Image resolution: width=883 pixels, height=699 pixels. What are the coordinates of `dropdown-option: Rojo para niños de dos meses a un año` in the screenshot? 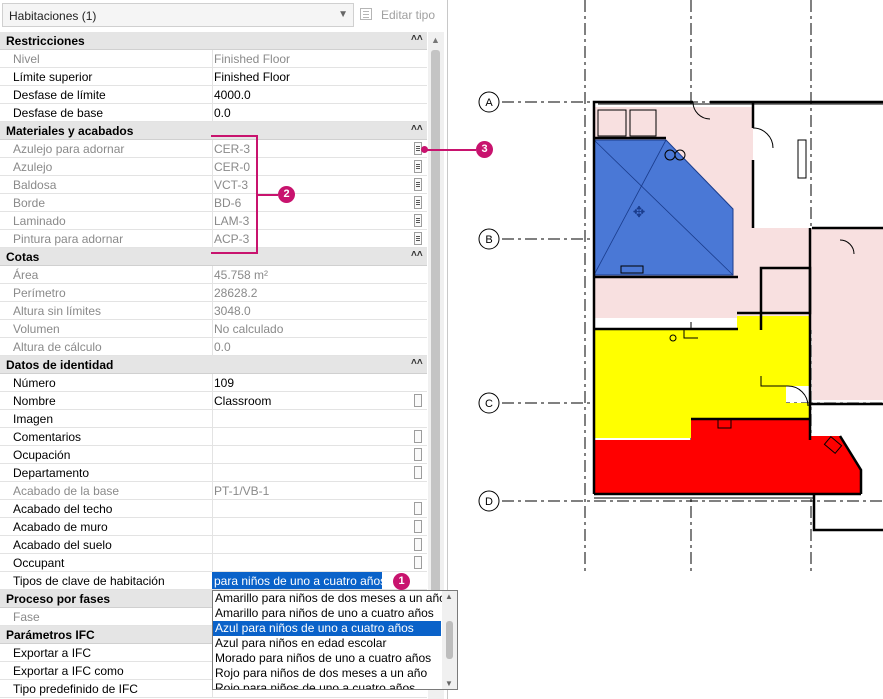 It's located at (327, 673).